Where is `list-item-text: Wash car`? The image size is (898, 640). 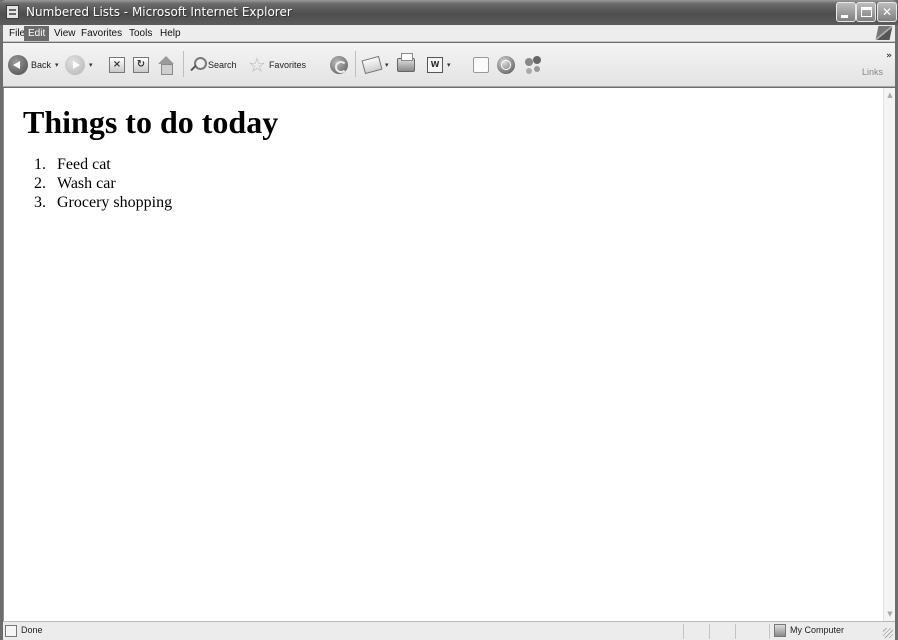
list-item-text: Wash car is located at coordinates (86, 183).